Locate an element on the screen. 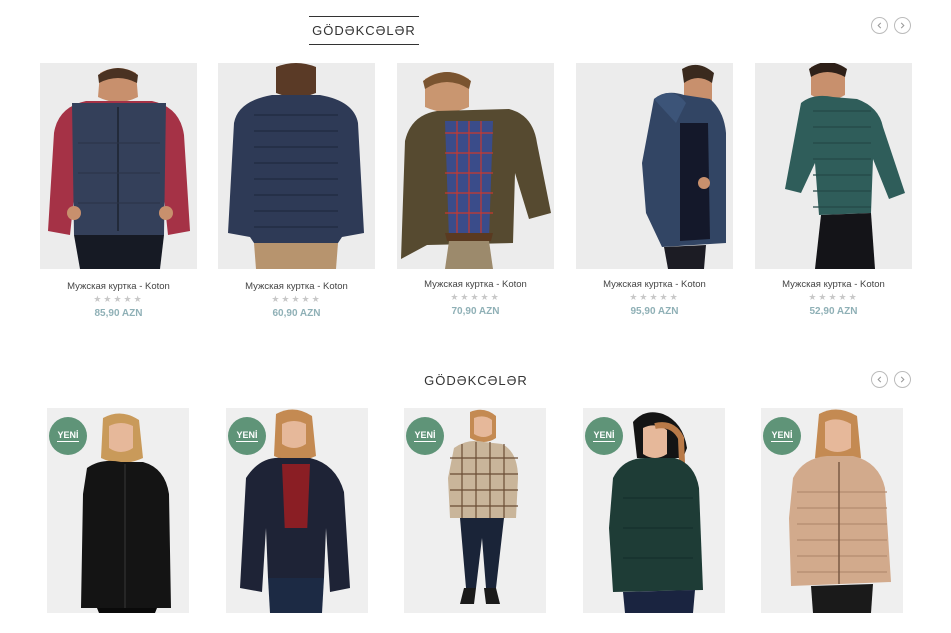 The height and width of the screenshot is (633, 951). product-price: 70,90 AZN is located at coordinates (475, 311).